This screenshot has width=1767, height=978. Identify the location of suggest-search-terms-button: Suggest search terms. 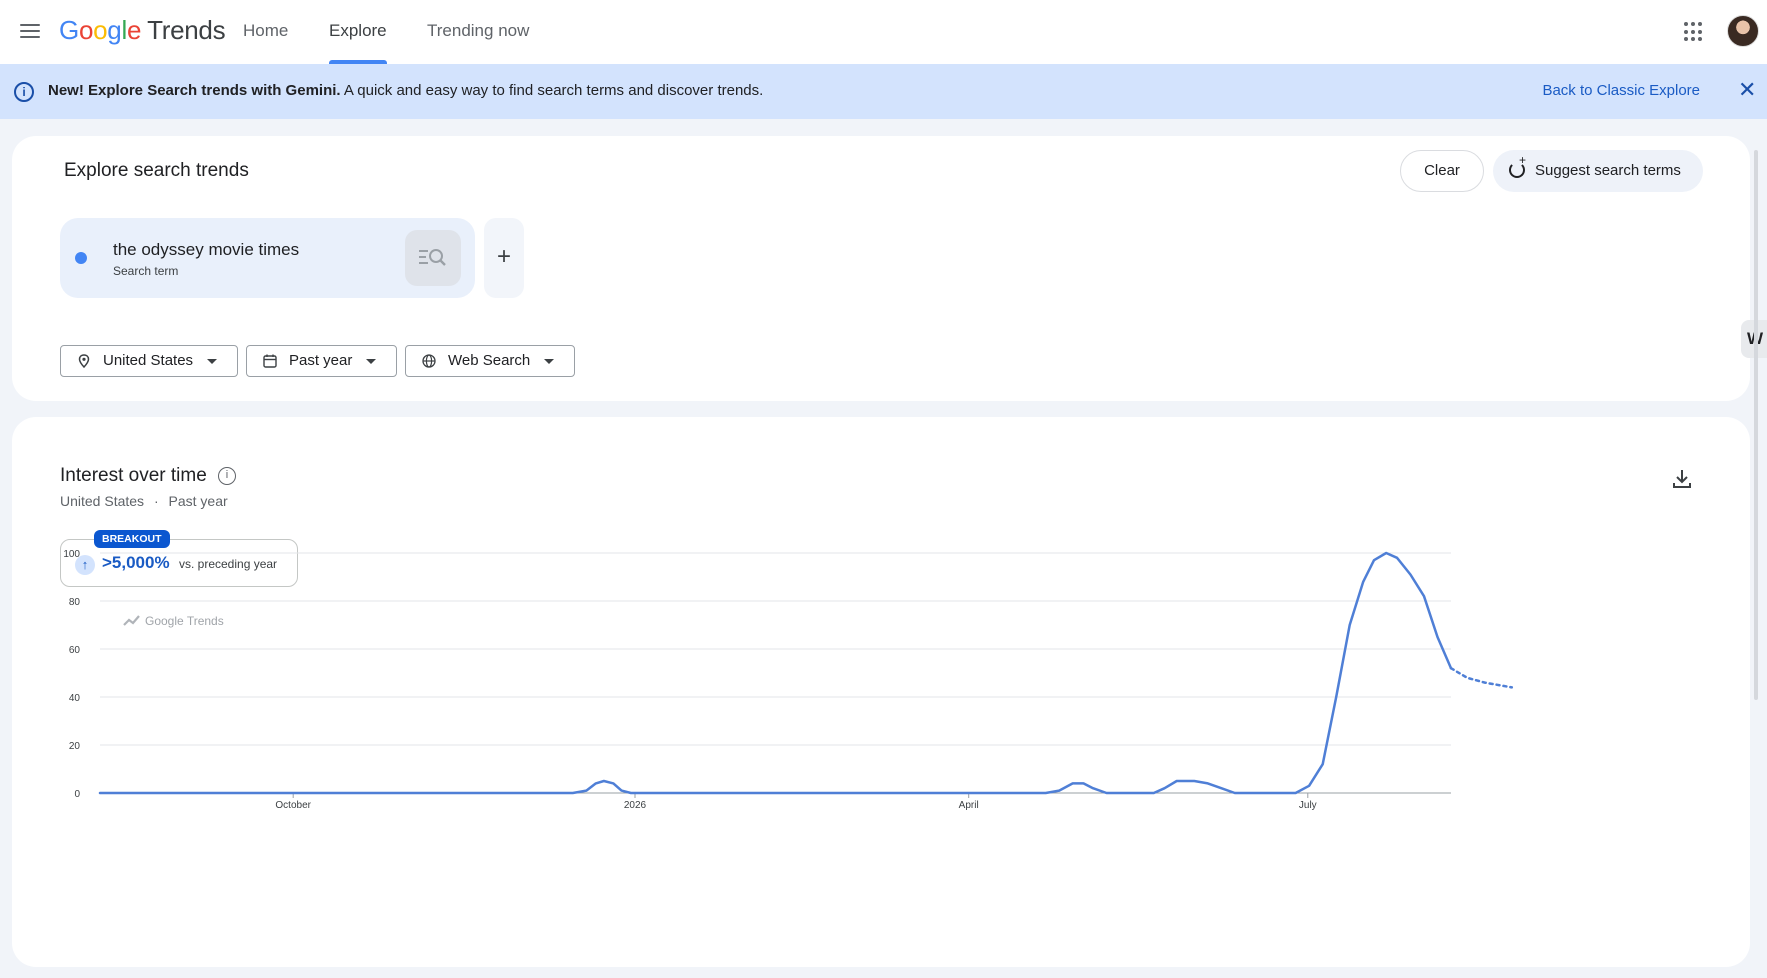
(1598, 171).